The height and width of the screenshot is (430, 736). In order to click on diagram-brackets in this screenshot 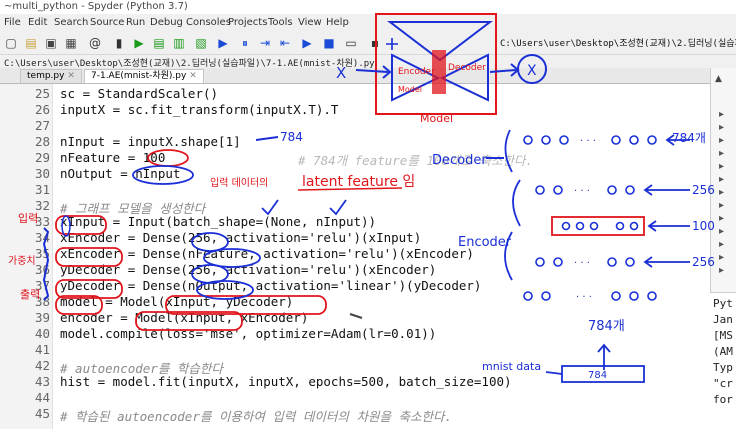, I will do `click(512, 205)`.